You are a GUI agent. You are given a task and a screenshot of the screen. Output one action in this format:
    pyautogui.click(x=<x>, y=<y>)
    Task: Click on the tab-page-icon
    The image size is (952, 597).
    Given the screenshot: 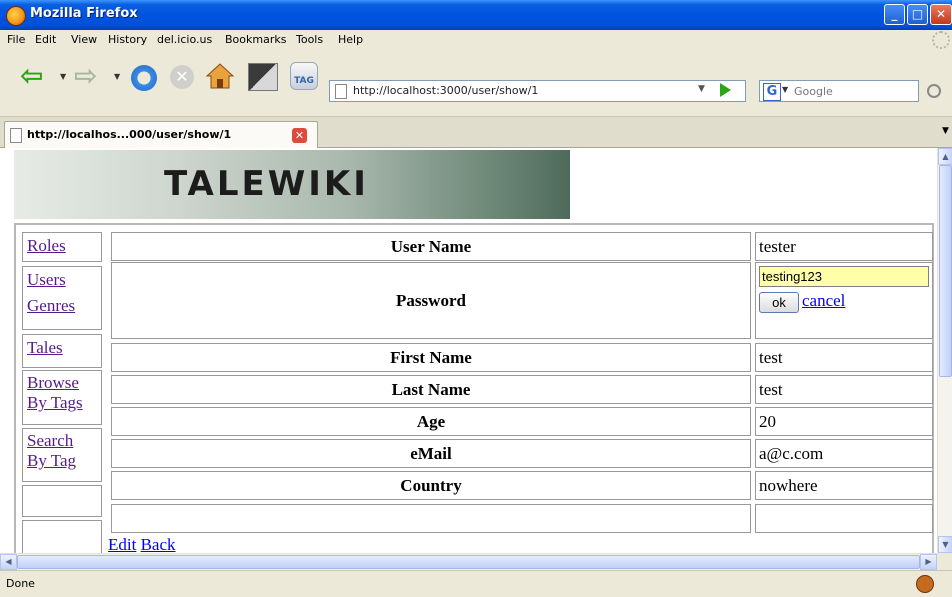 What is the action you would take?
    pyautogui.click(x=16, y=135)
    